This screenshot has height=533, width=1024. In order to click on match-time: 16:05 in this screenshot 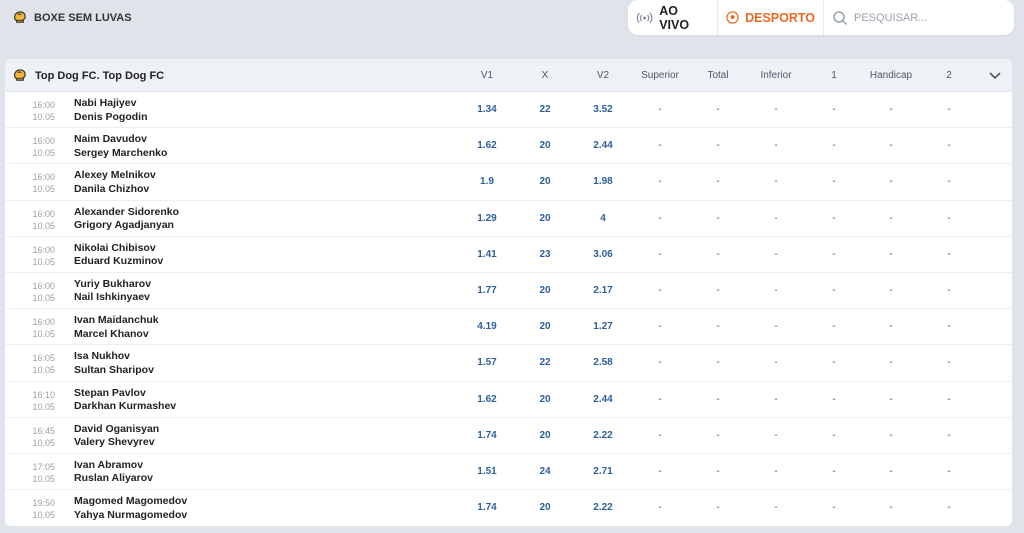, I will do `click(43, 358)`.